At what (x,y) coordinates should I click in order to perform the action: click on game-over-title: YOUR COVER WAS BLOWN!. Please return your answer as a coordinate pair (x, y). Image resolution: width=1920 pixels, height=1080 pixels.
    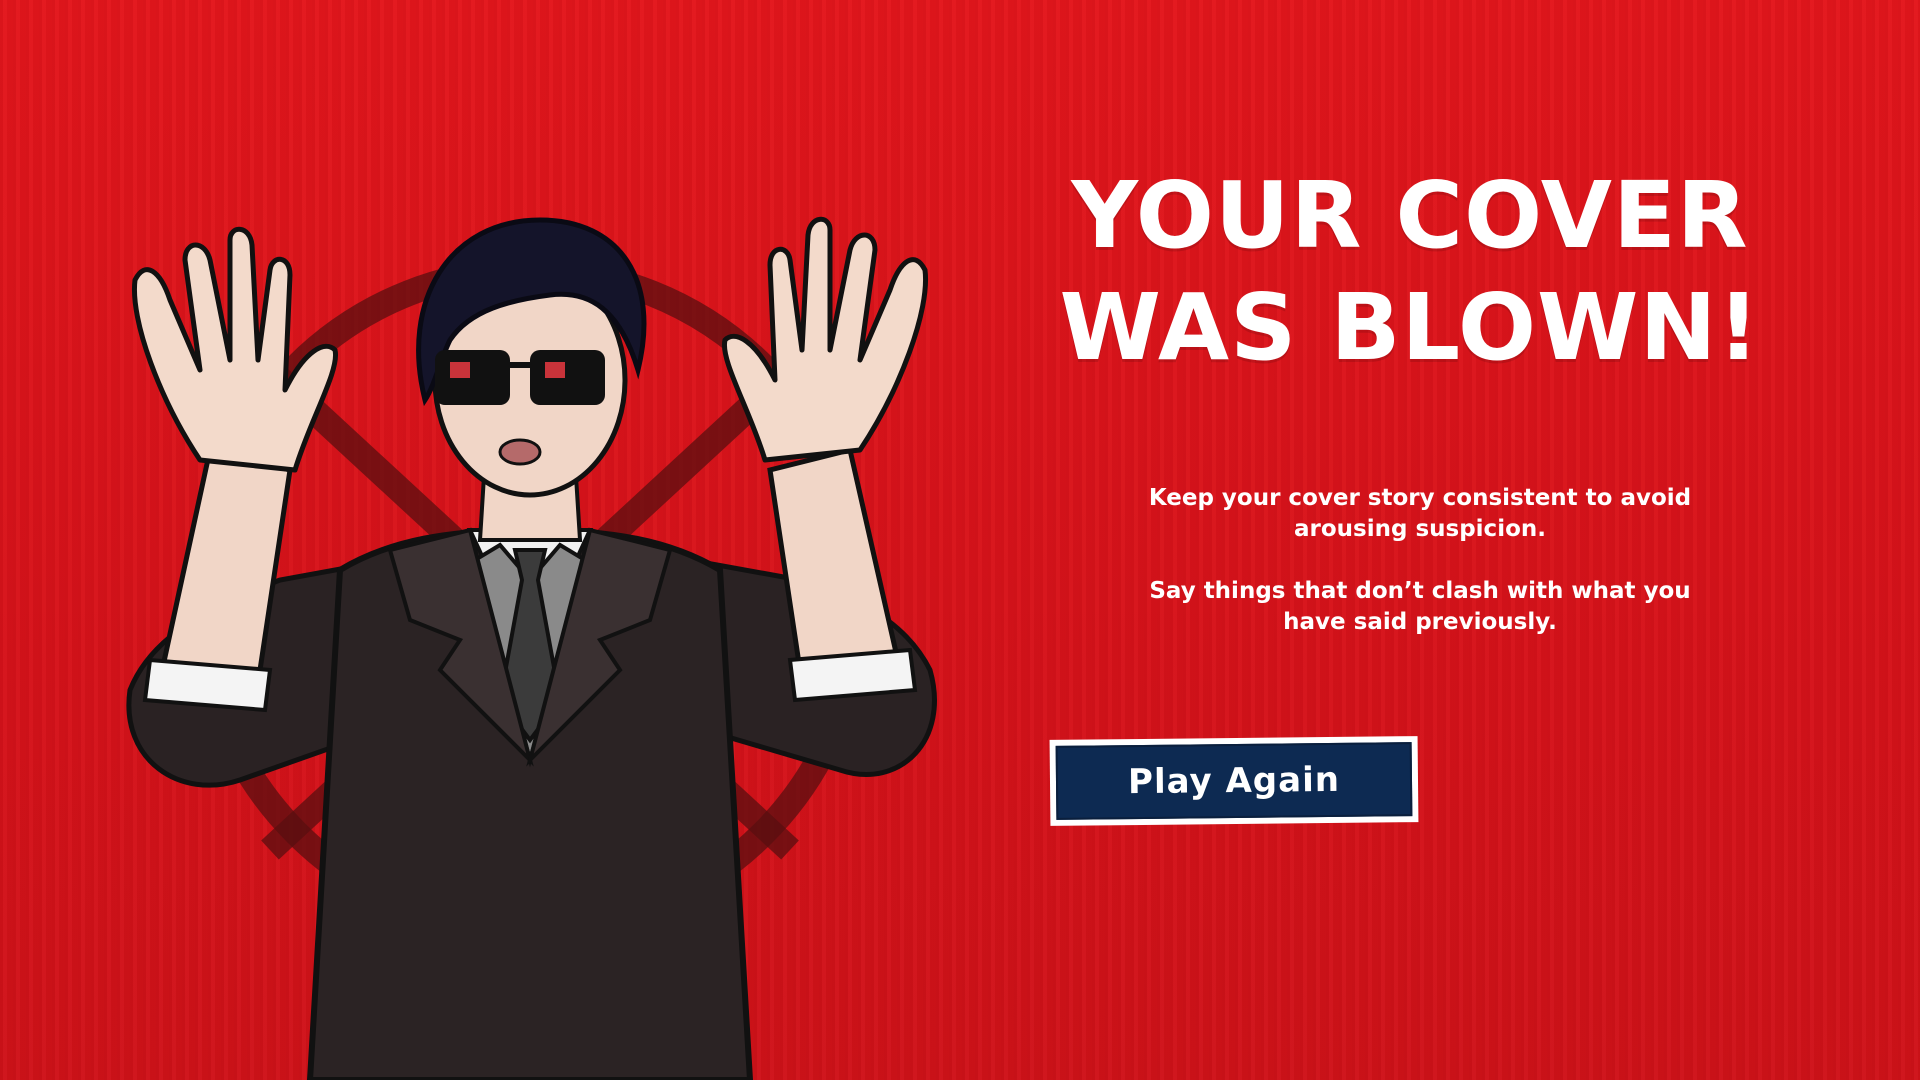
    Looking at the image, I should click on (1410, 271).